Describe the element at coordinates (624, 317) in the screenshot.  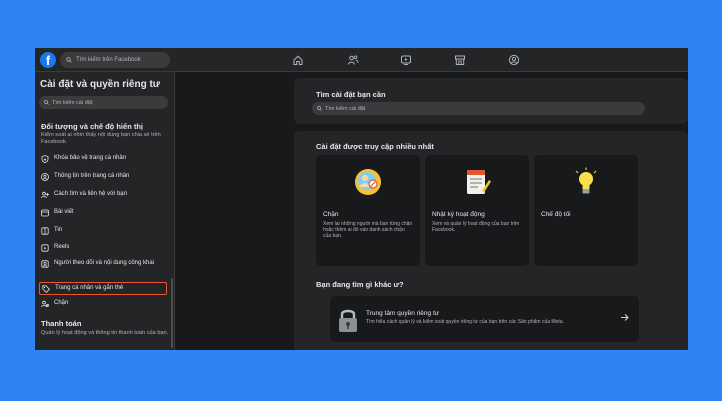
I see `arrow-right-icon` at that location.